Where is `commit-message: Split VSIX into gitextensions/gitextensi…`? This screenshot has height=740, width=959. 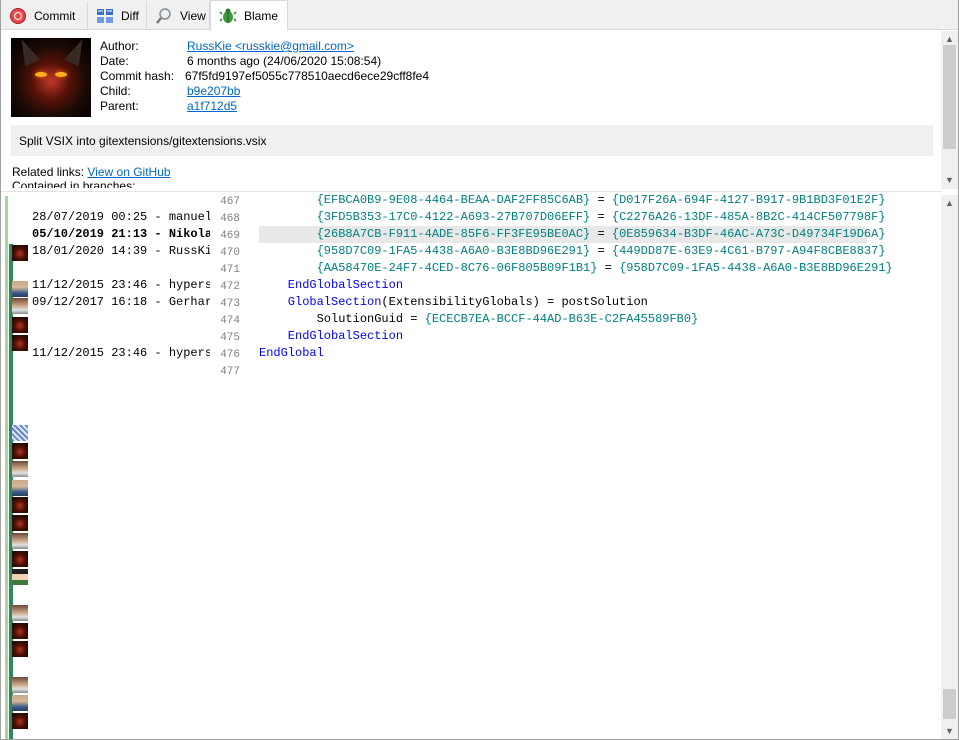 commit-message: Split VSIX into gitextensions/gitextensi… is located at coordinates (472, 140).